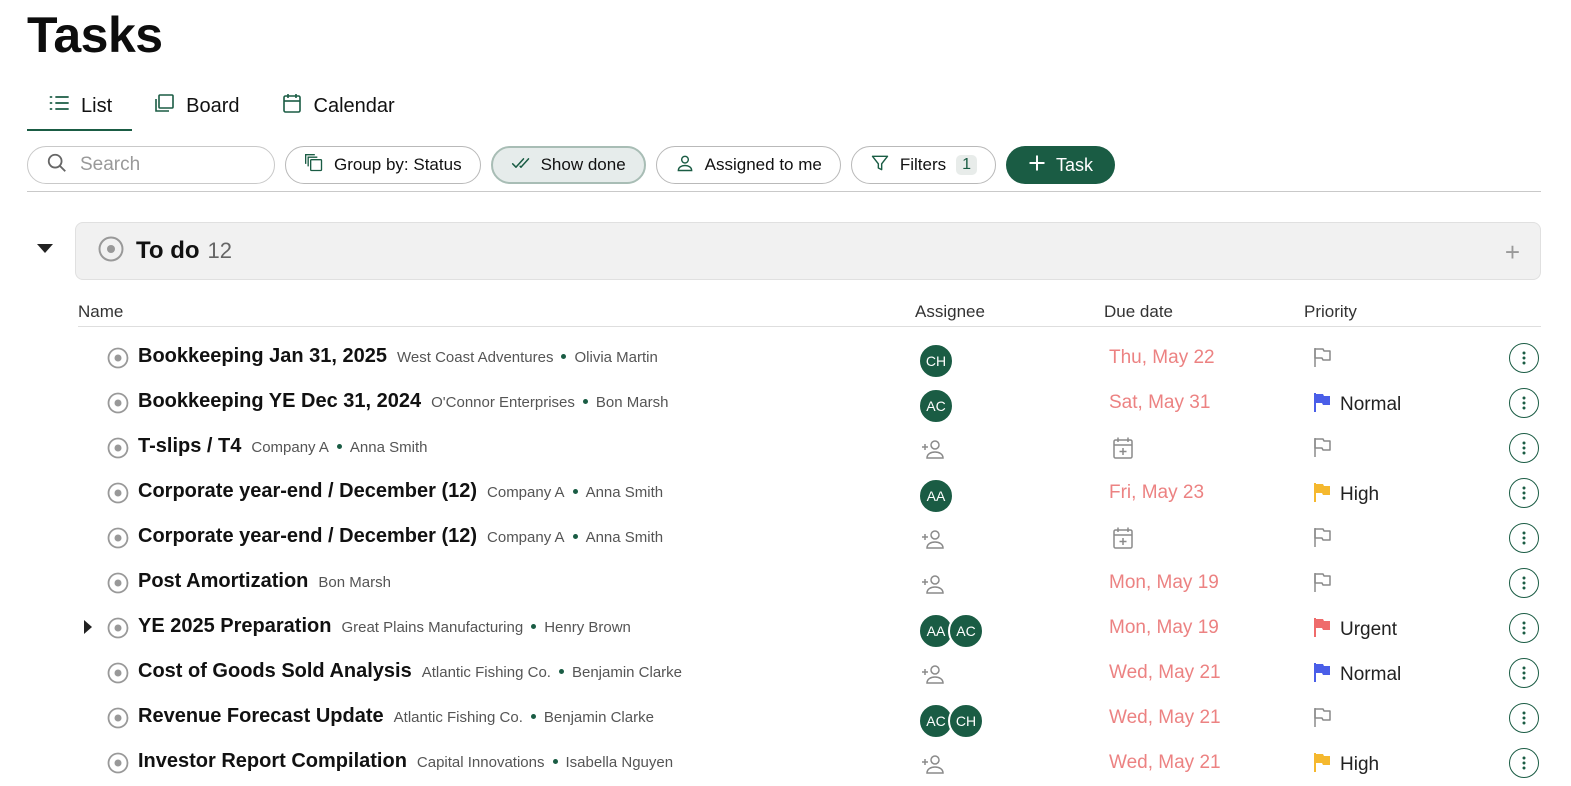  What do you see at coordinates (809, 448) in the screenshot?
I see `table-row: T-slips / T4 Company A Anna Smith` at bounding box center [809, 448].